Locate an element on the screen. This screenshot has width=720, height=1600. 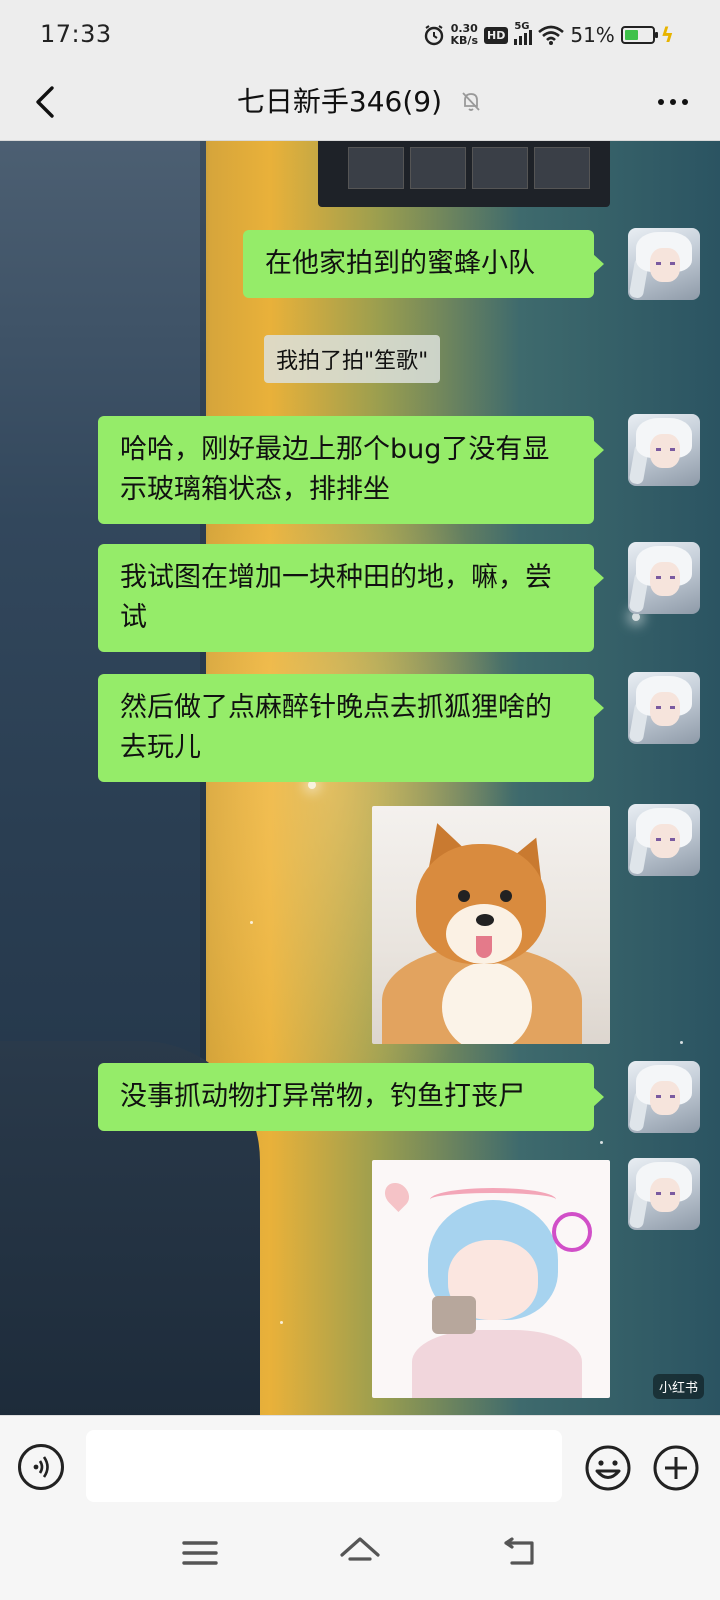
message-text: 我试图在增加一块种田的地，嘛，尝试 is located at coordinates (336, 597).